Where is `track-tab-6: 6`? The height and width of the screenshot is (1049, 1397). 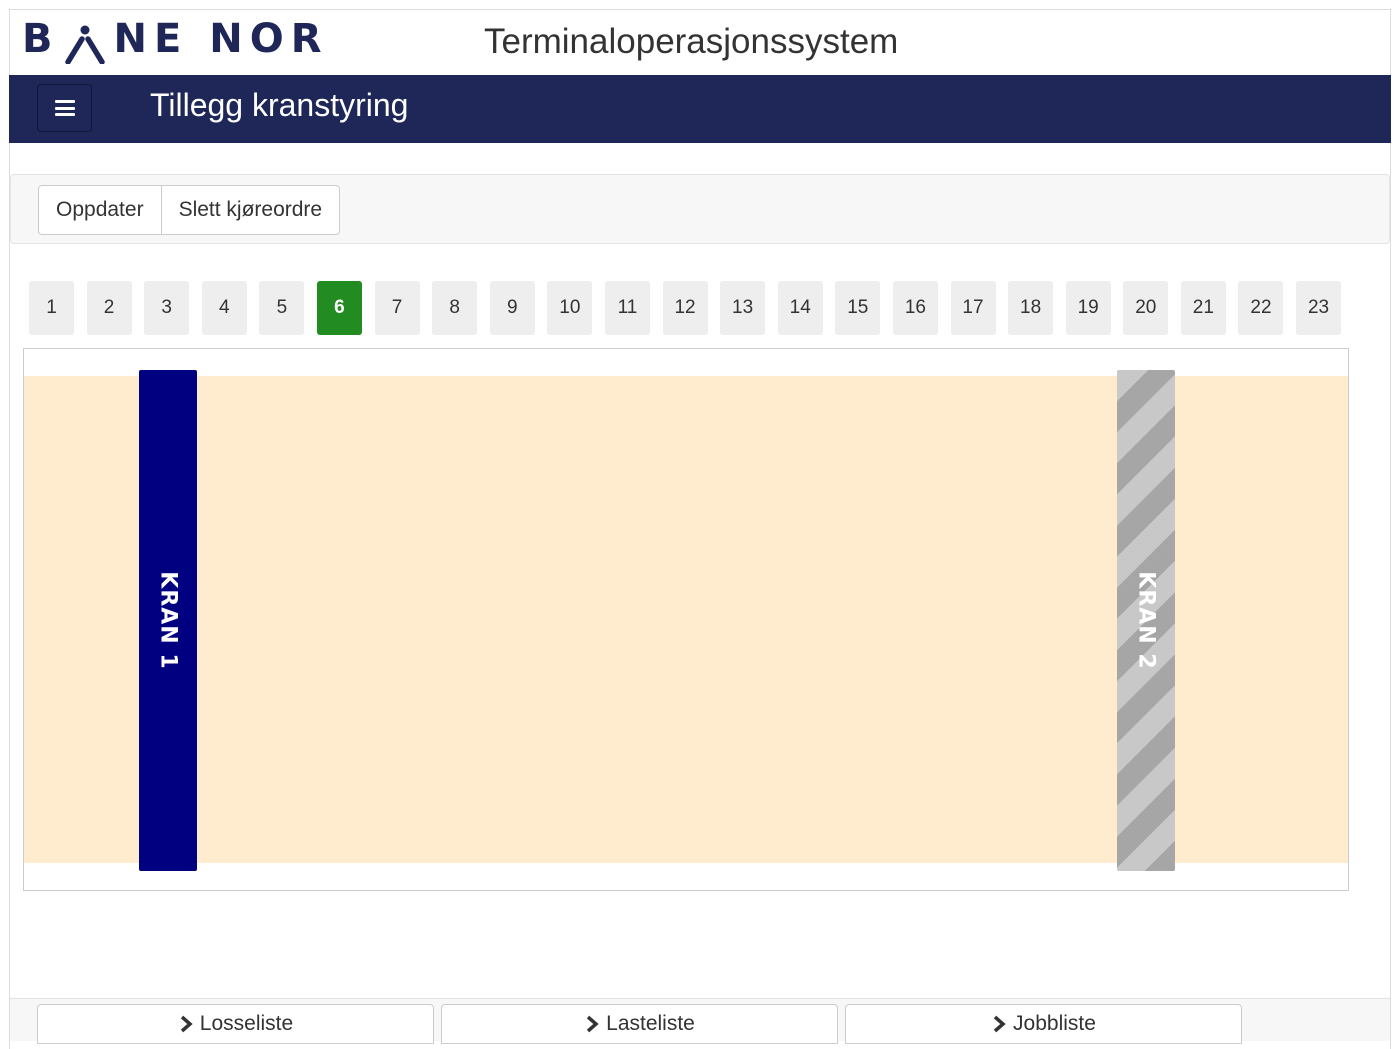
track-tab-6: 6 is located at coordinates (339, 308).